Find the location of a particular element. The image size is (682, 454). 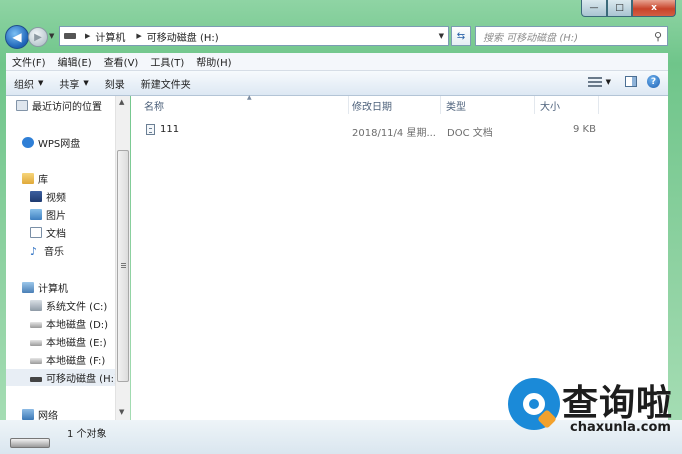

nav-recent-places: 最近访问的位置 is located at coordinates (59, 105).